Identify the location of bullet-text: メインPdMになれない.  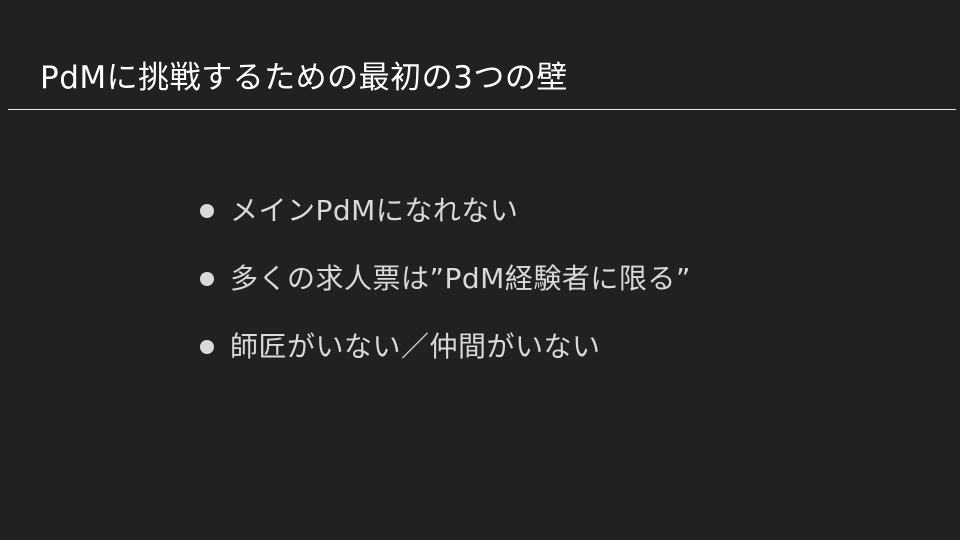
(374, 210).